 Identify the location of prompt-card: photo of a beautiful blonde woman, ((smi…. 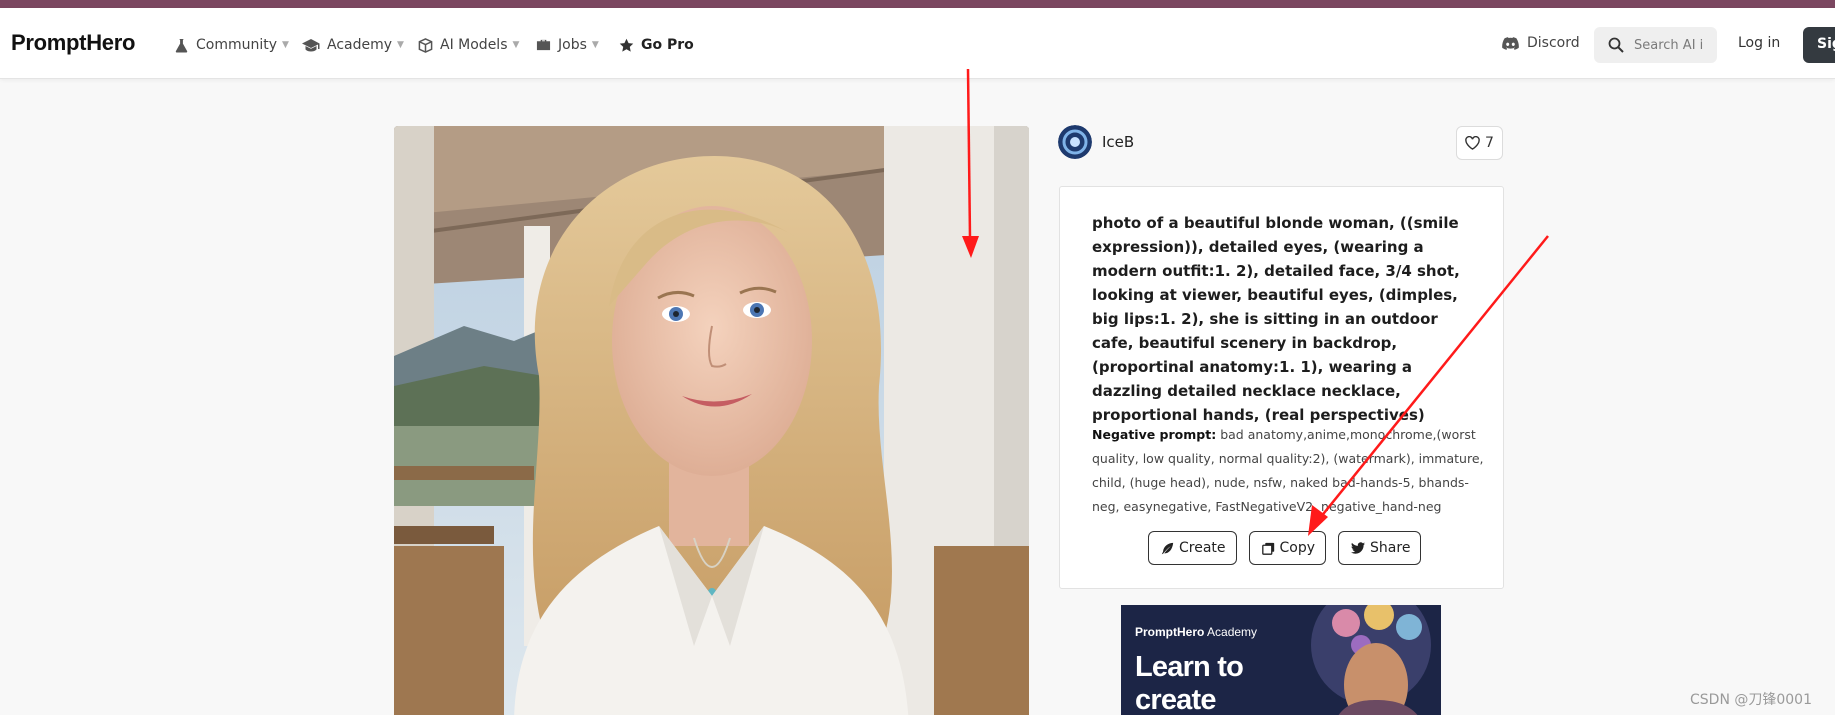
(1281, 387).